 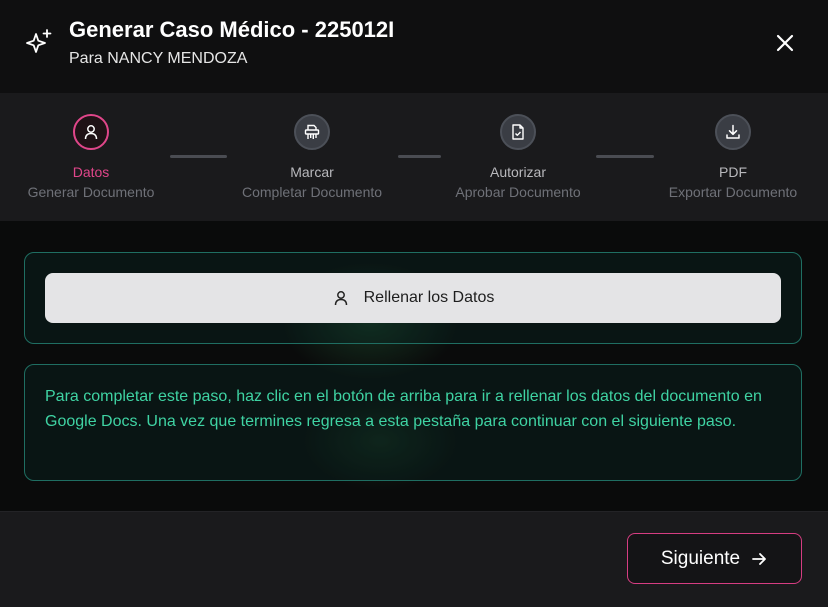 I want to click on arrow-right-icon, so click(x=759, y=558).